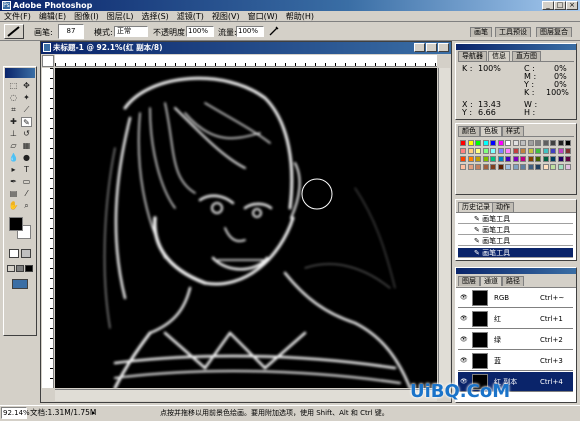 This screenshot has width=580, height=421. Describe the element at coordinates (513, 281) in the screenshot. I see `tab-paths: 路径` at that location.